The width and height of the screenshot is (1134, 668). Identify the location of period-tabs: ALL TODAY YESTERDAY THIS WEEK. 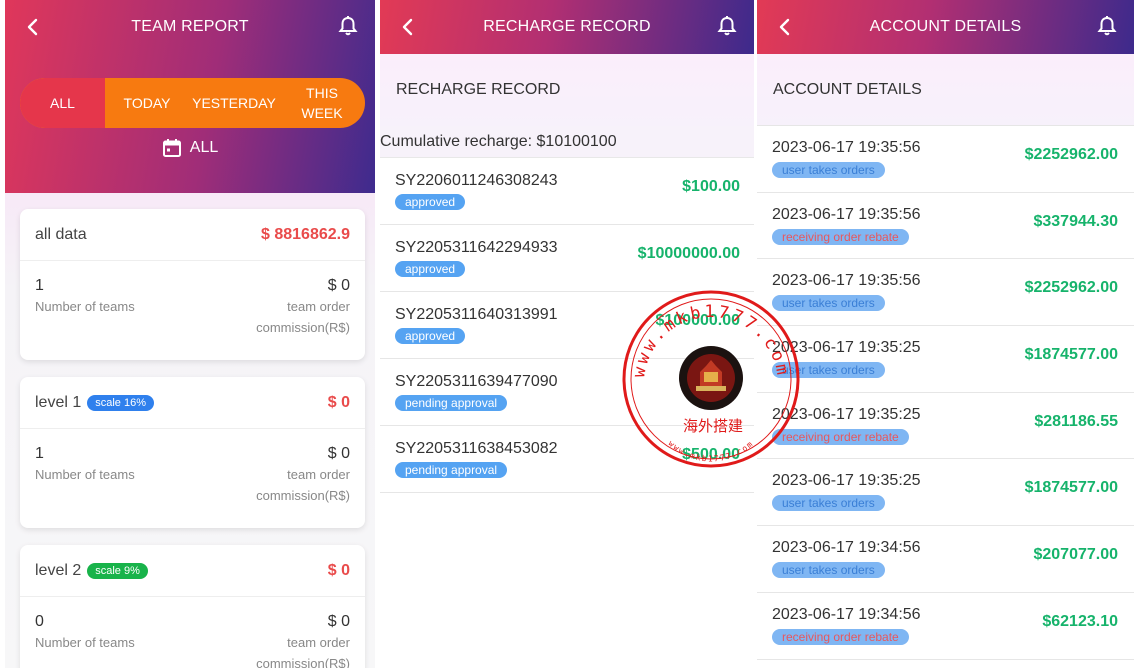
(192, 103).